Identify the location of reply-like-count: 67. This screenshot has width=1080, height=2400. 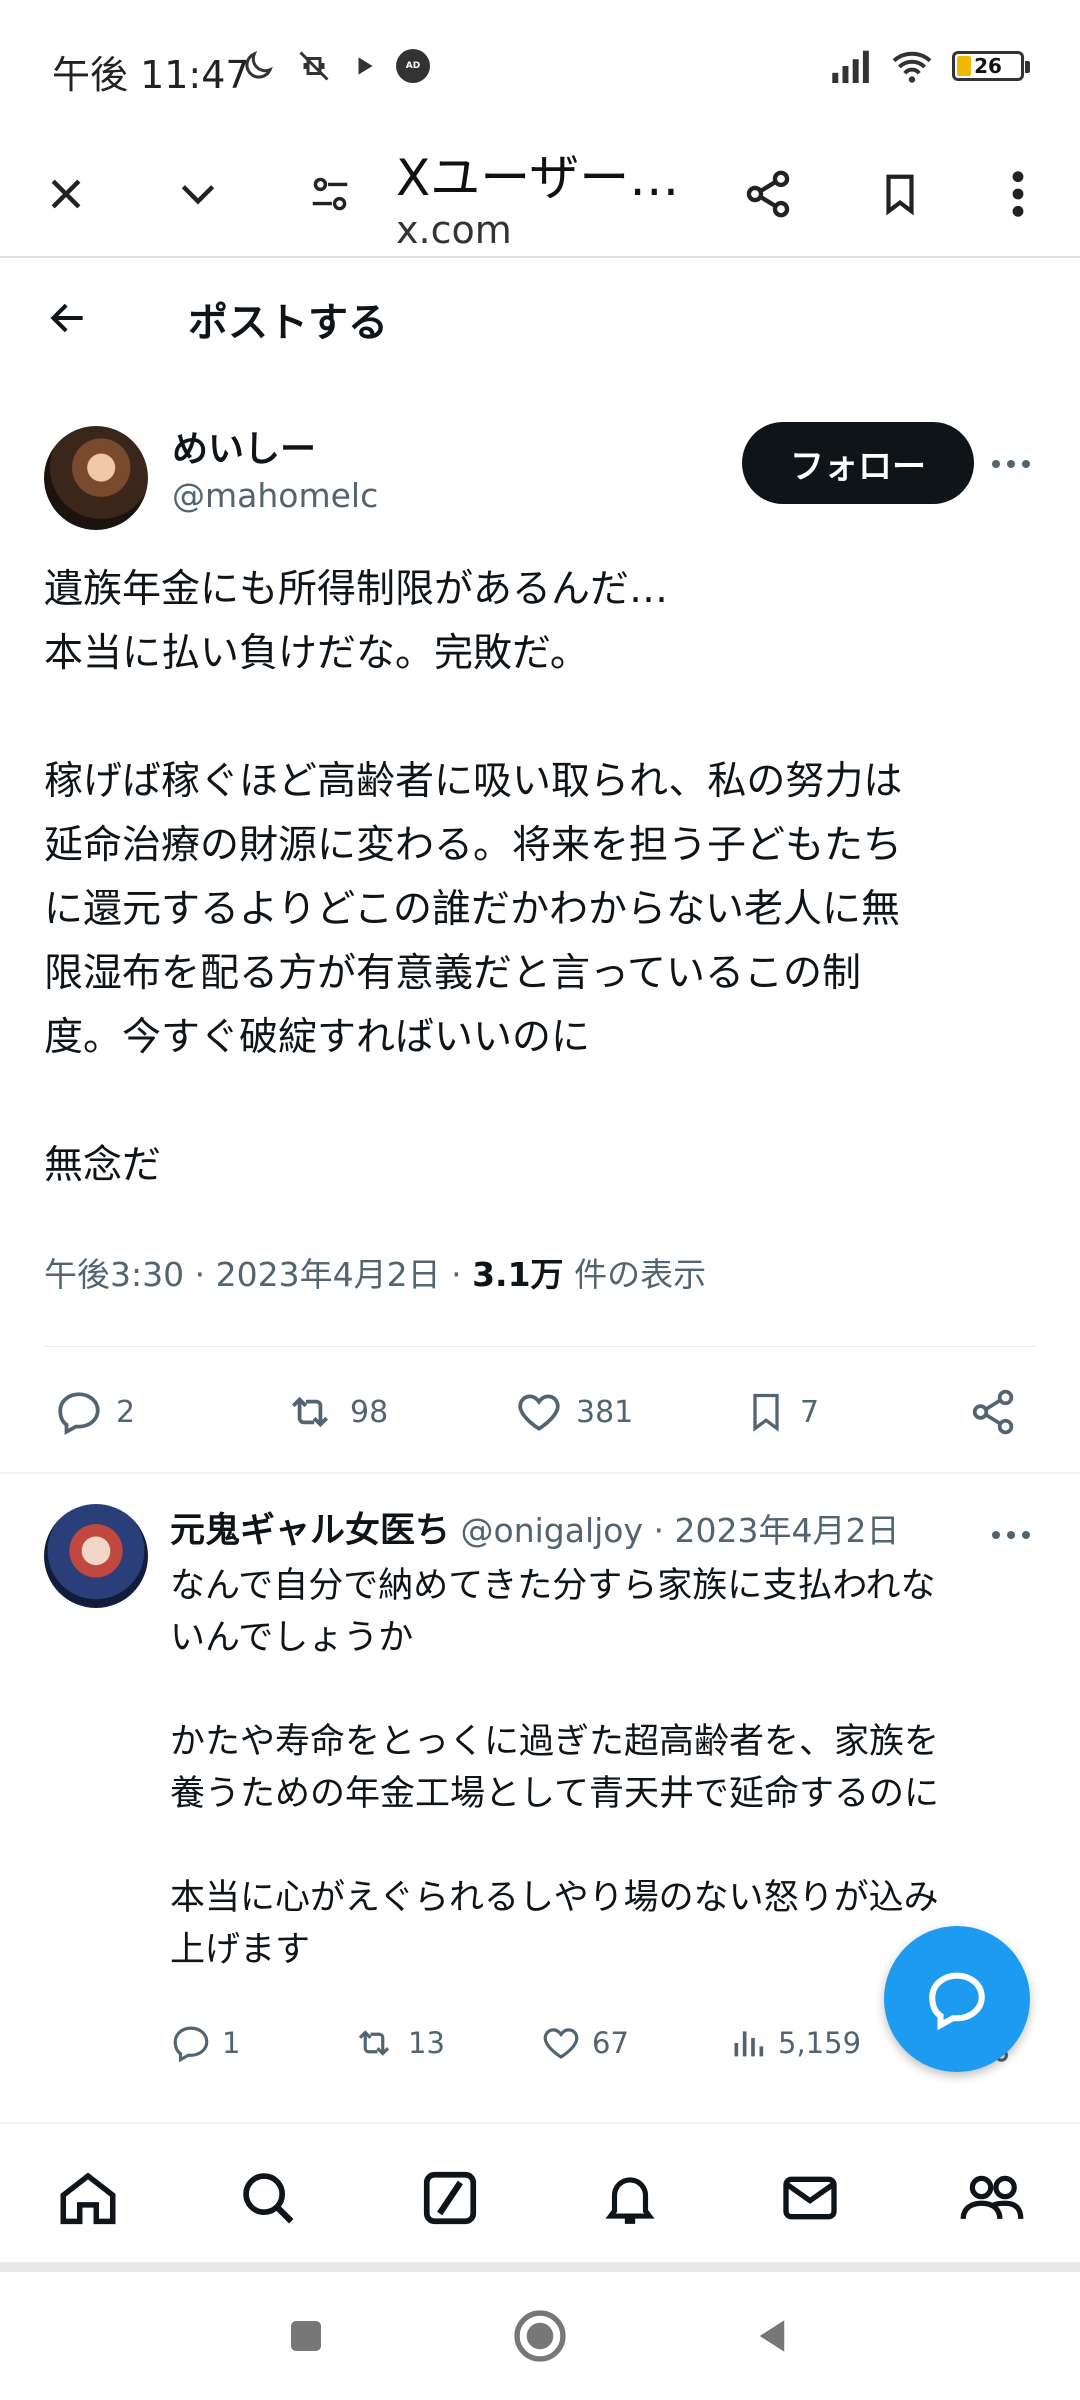
(610, 2043).